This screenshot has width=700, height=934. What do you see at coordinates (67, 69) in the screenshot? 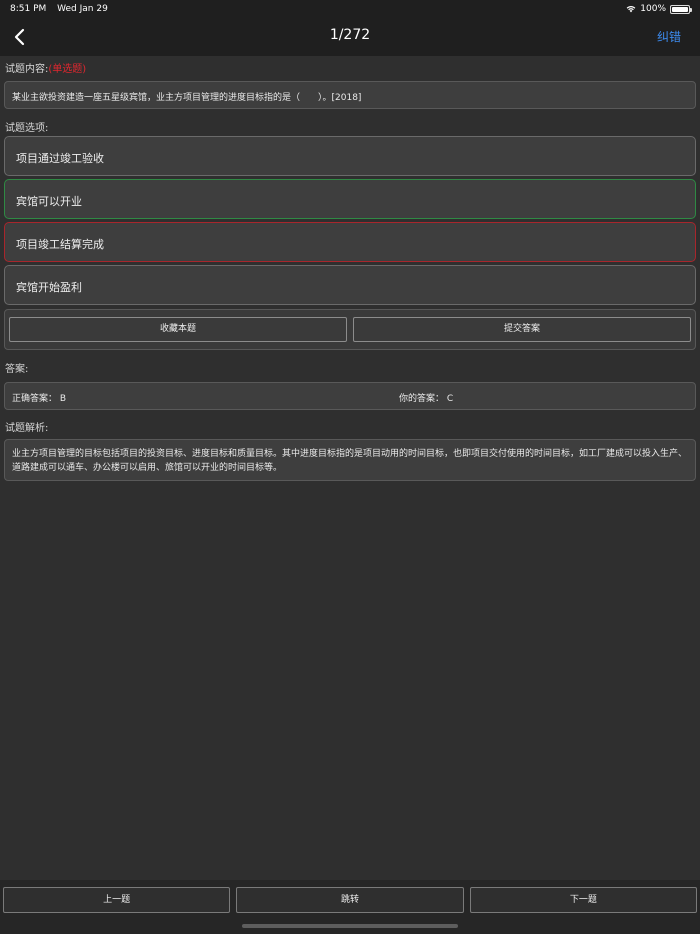
I see `question-type-tag: (单选题)` at bounding box center [67, 69].